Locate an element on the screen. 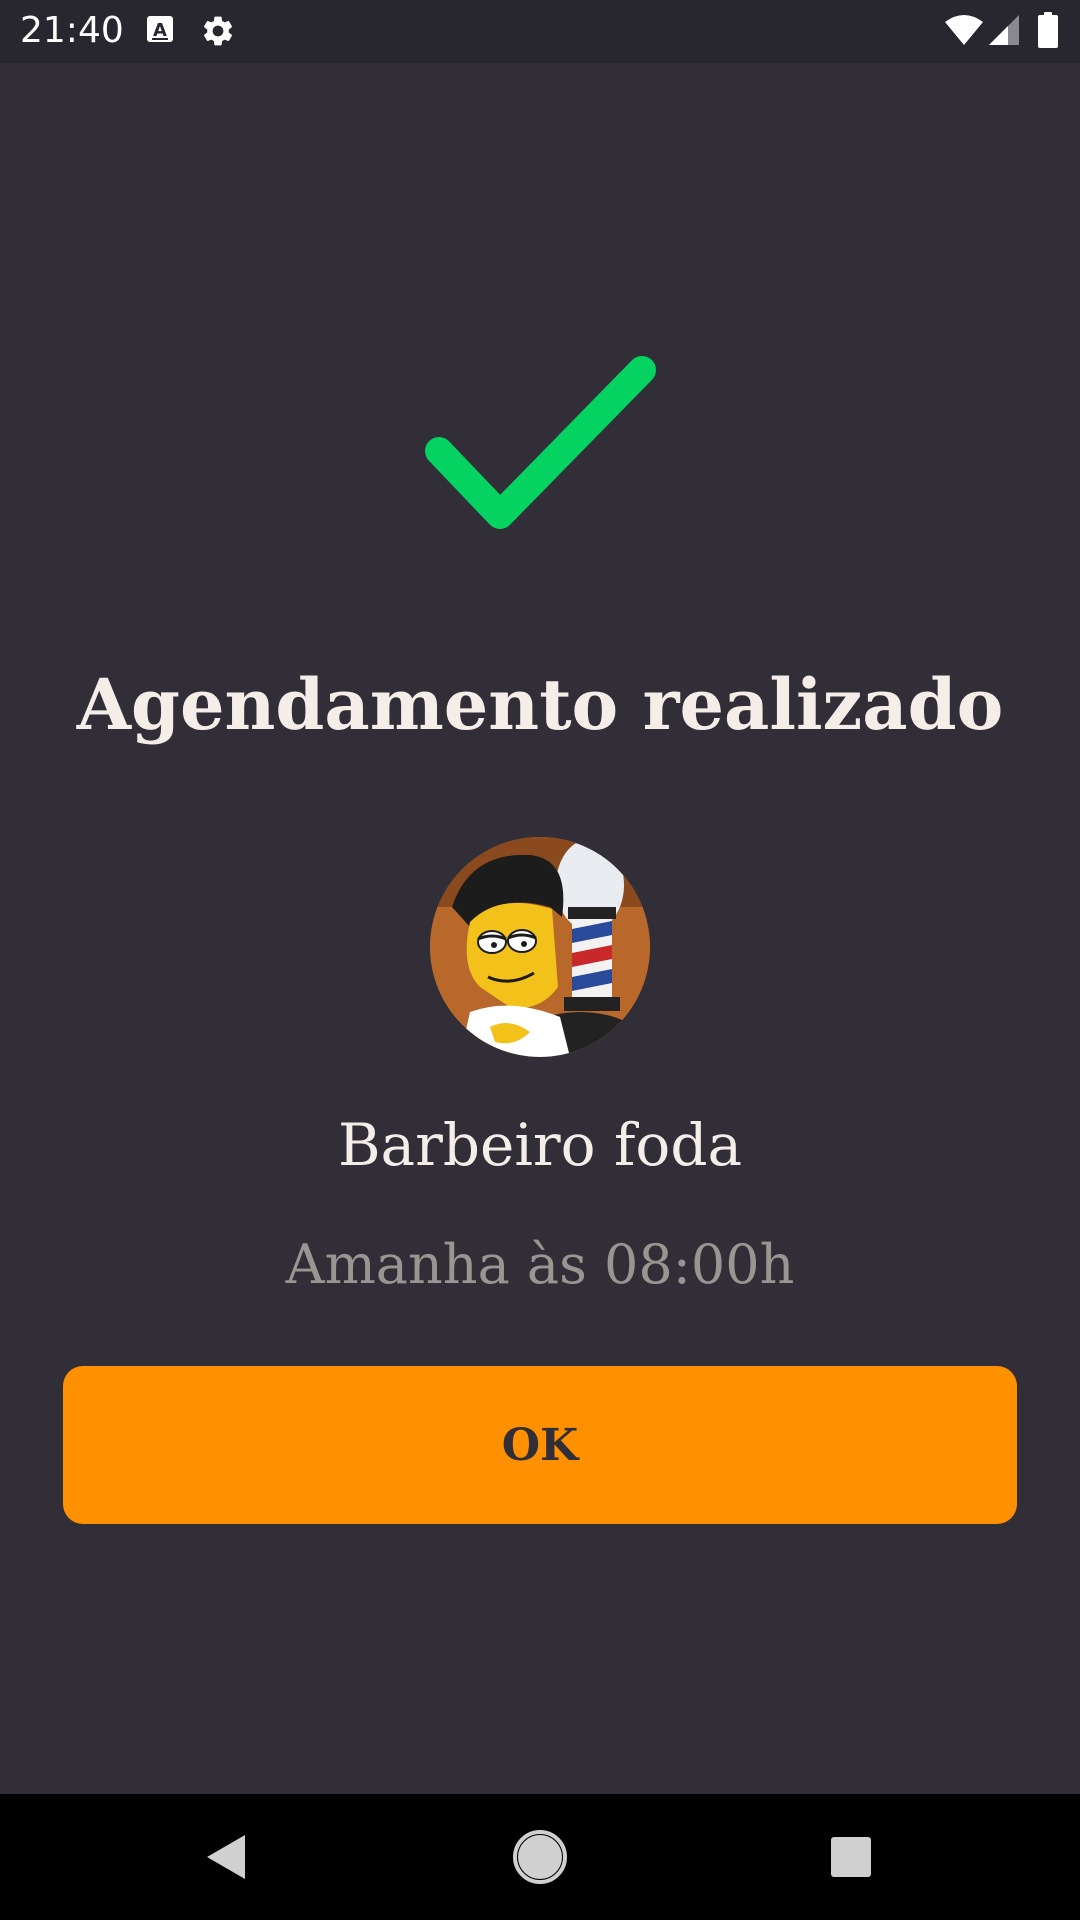 Image resolution: width=1080 pixels, height=1920 pixels. ok-button-label: OK is located at coordinates (540, 1445).